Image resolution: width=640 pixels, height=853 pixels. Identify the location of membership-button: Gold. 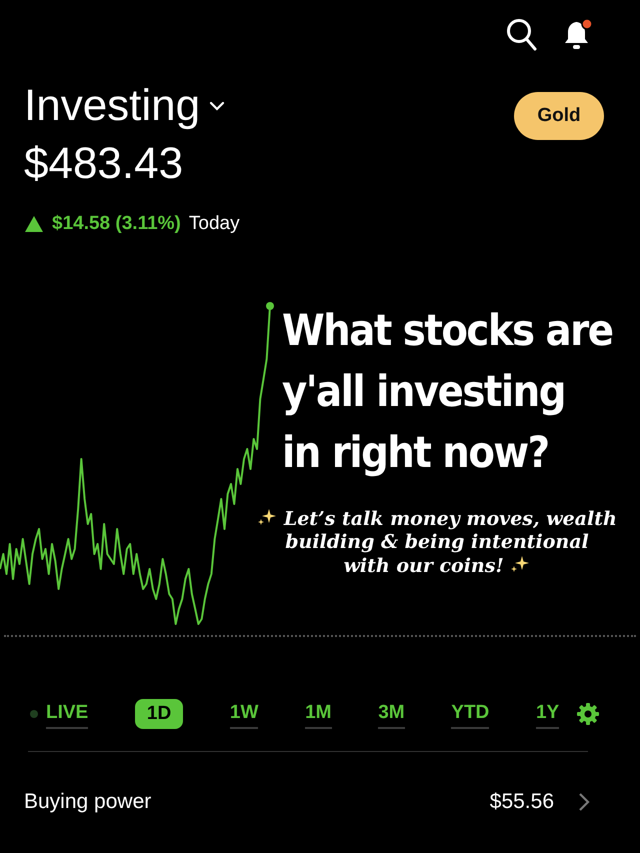
(559, 116).